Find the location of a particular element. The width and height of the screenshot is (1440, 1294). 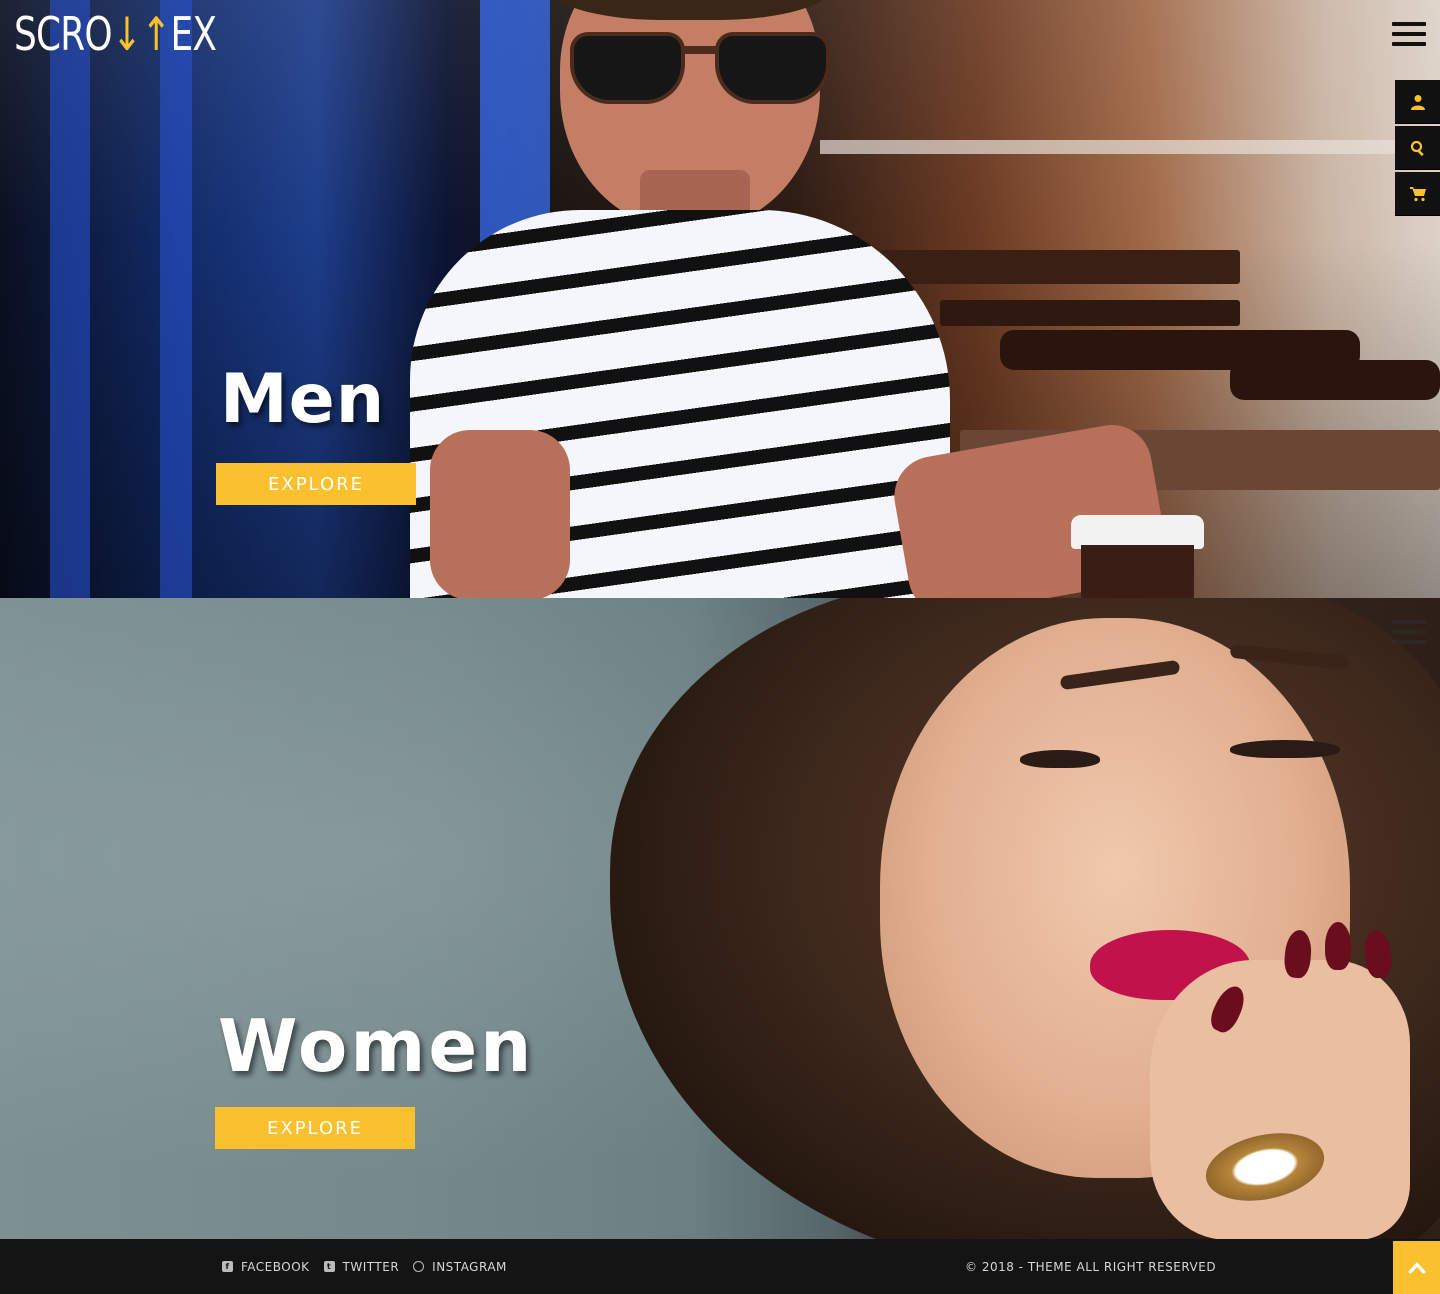

logo-arrows: ↓↑ is located at coordinates (141, 34).